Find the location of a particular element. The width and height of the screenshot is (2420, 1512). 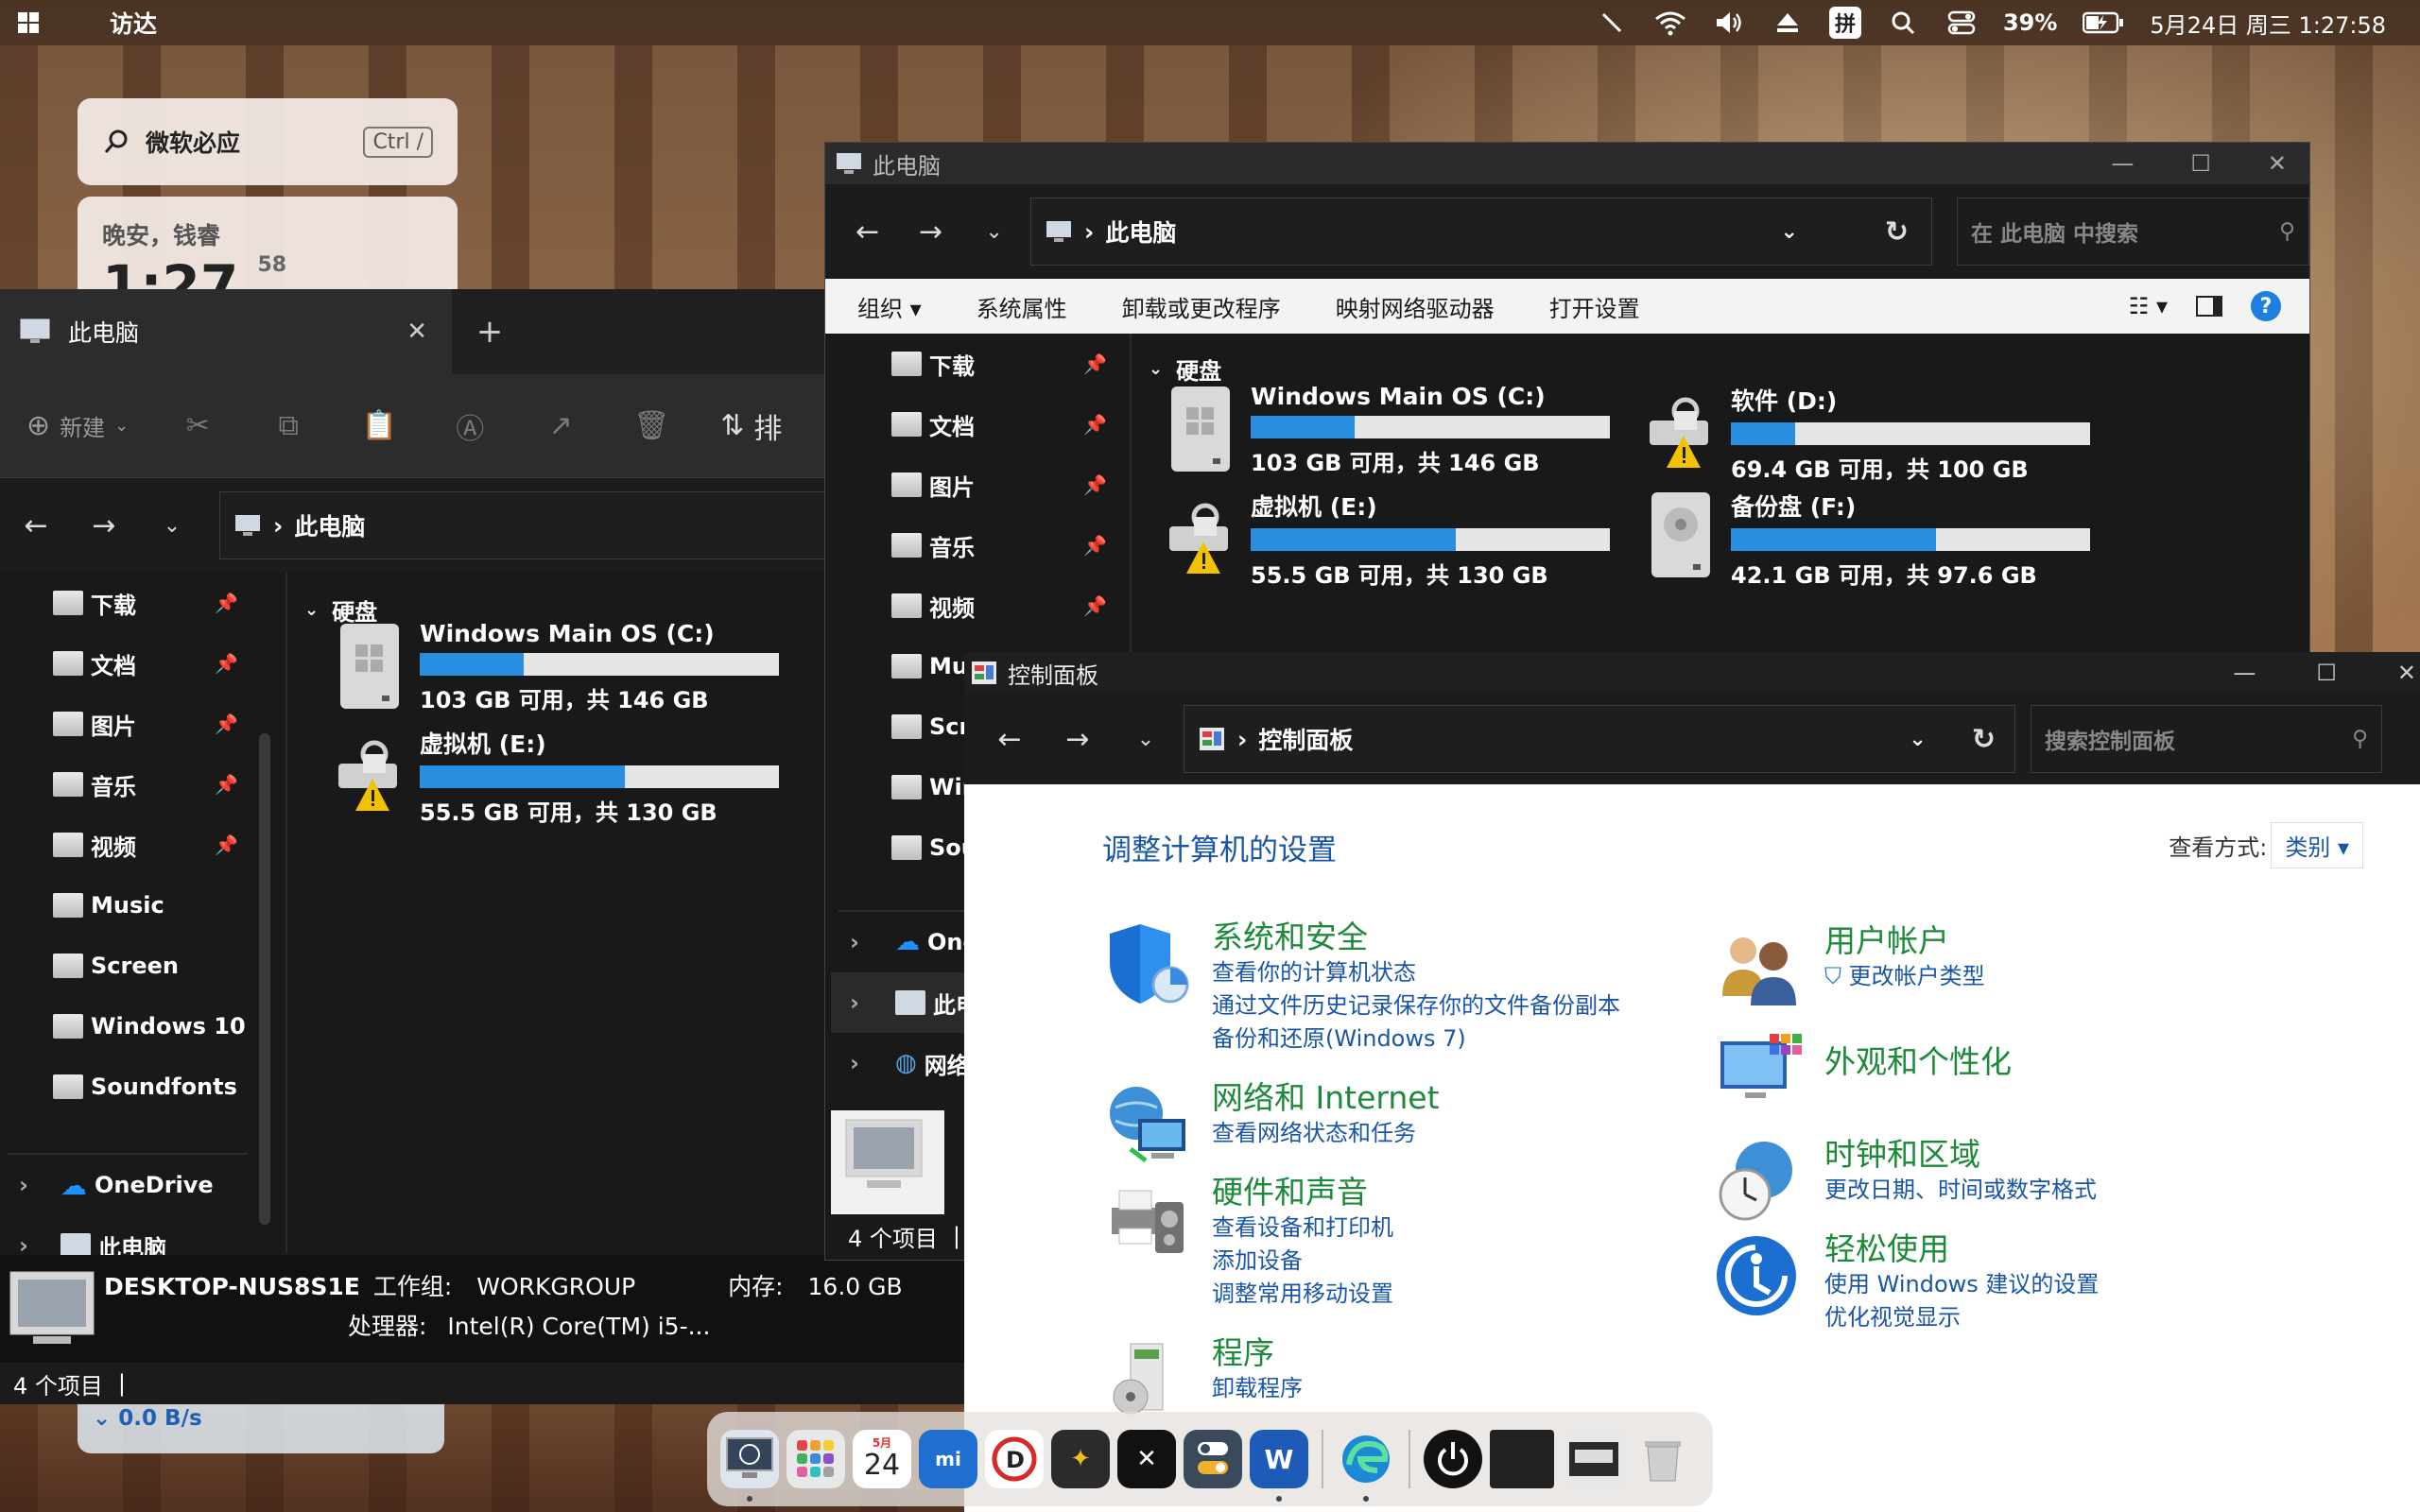

category-title: 轻松使用 is located at coordinates (1961, 1249).